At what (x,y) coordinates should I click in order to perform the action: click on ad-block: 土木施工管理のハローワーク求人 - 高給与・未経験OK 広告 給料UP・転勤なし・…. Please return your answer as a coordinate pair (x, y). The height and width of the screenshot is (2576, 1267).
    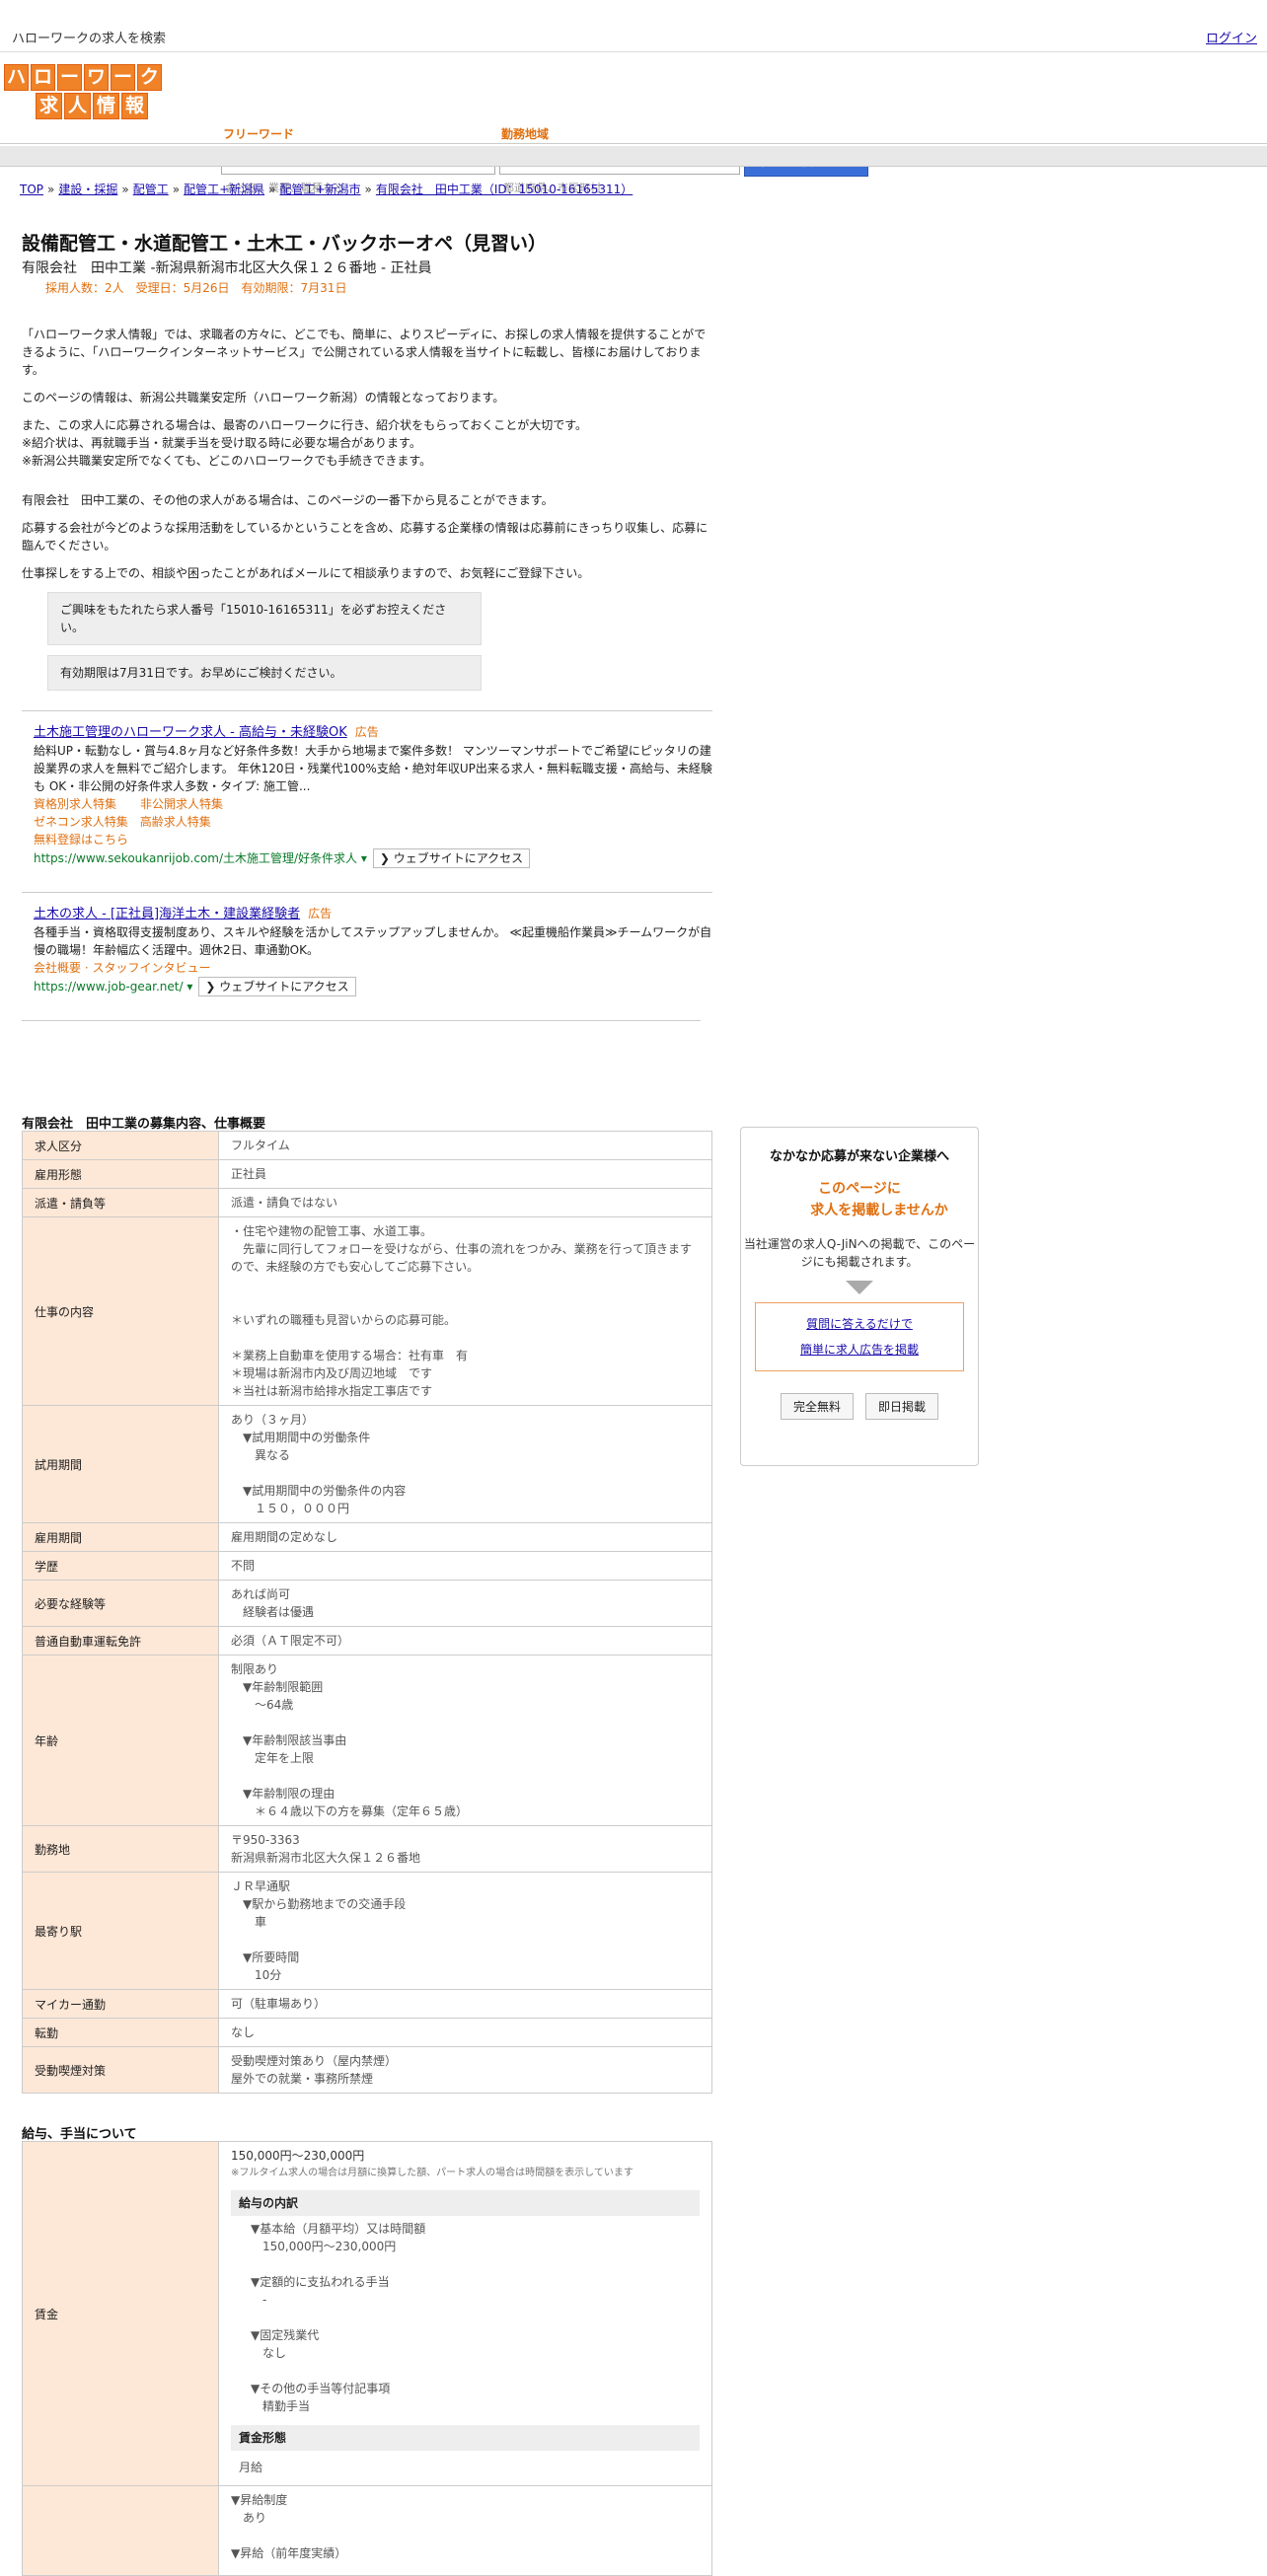
    Looking at the image, I should click on (367, 794).